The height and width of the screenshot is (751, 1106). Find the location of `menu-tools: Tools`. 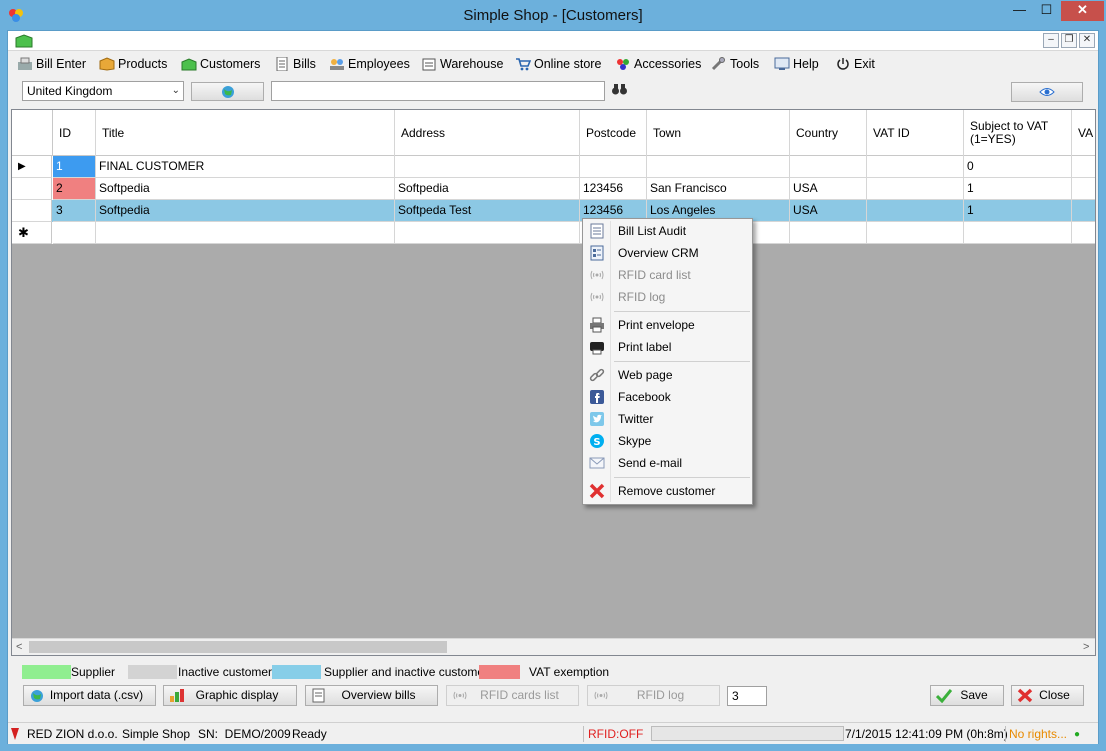

menu-tools: Tools is located at coordinates (735, 64).